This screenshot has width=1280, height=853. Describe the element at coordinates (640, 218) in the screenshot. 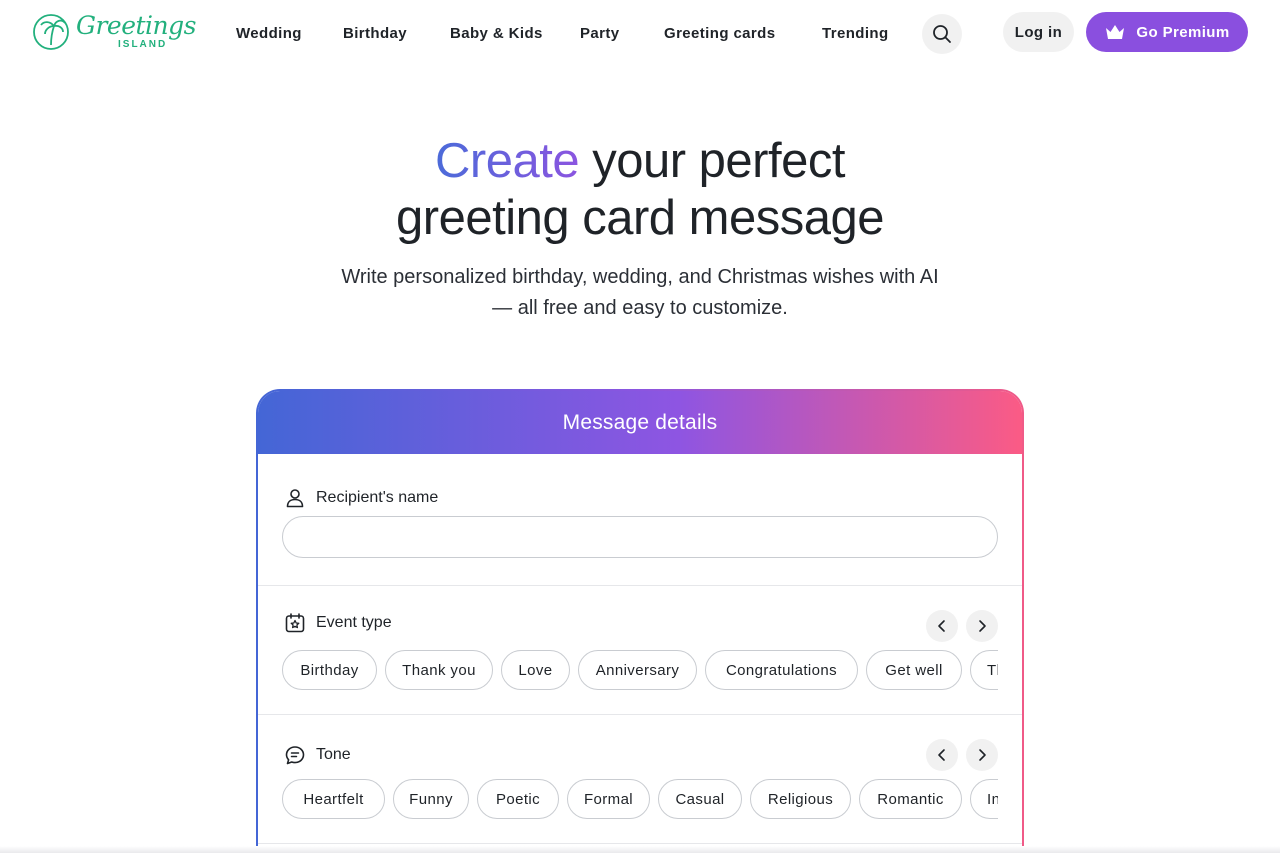

I see `title-line2: greeting card message` at that location.